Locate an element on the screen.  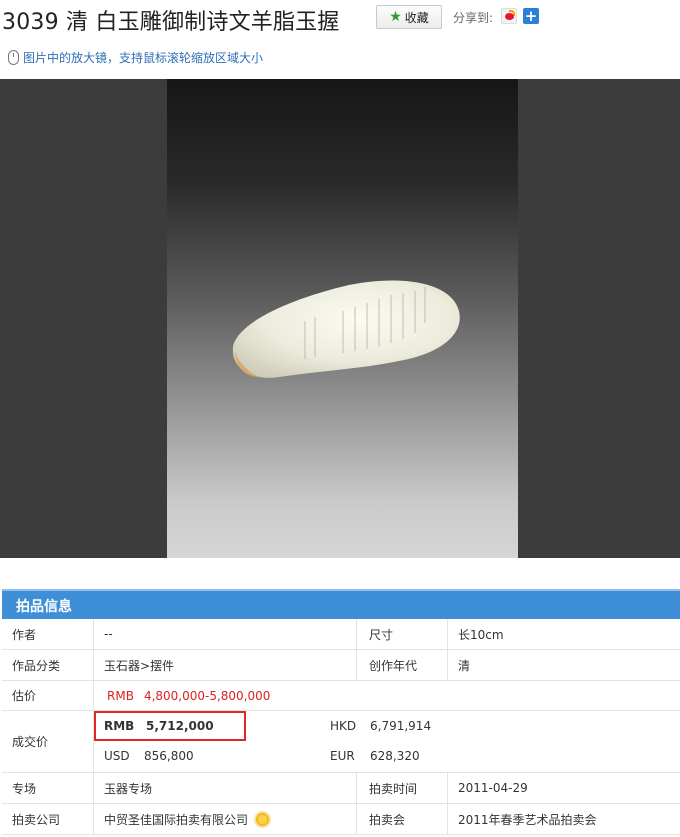
zoom-hint: 图片中的放大镜，支持鼠标滚轮缩放区域大小 is located at coordinates (135, 57).